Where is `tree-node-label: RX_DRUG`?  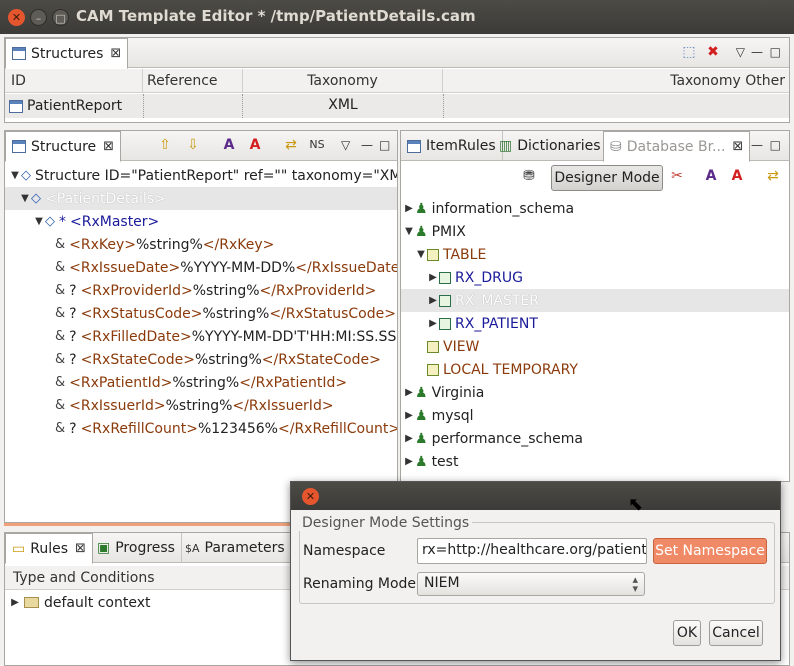 tree-node-label: RX_DRUG is located at coordinates (489, 277).